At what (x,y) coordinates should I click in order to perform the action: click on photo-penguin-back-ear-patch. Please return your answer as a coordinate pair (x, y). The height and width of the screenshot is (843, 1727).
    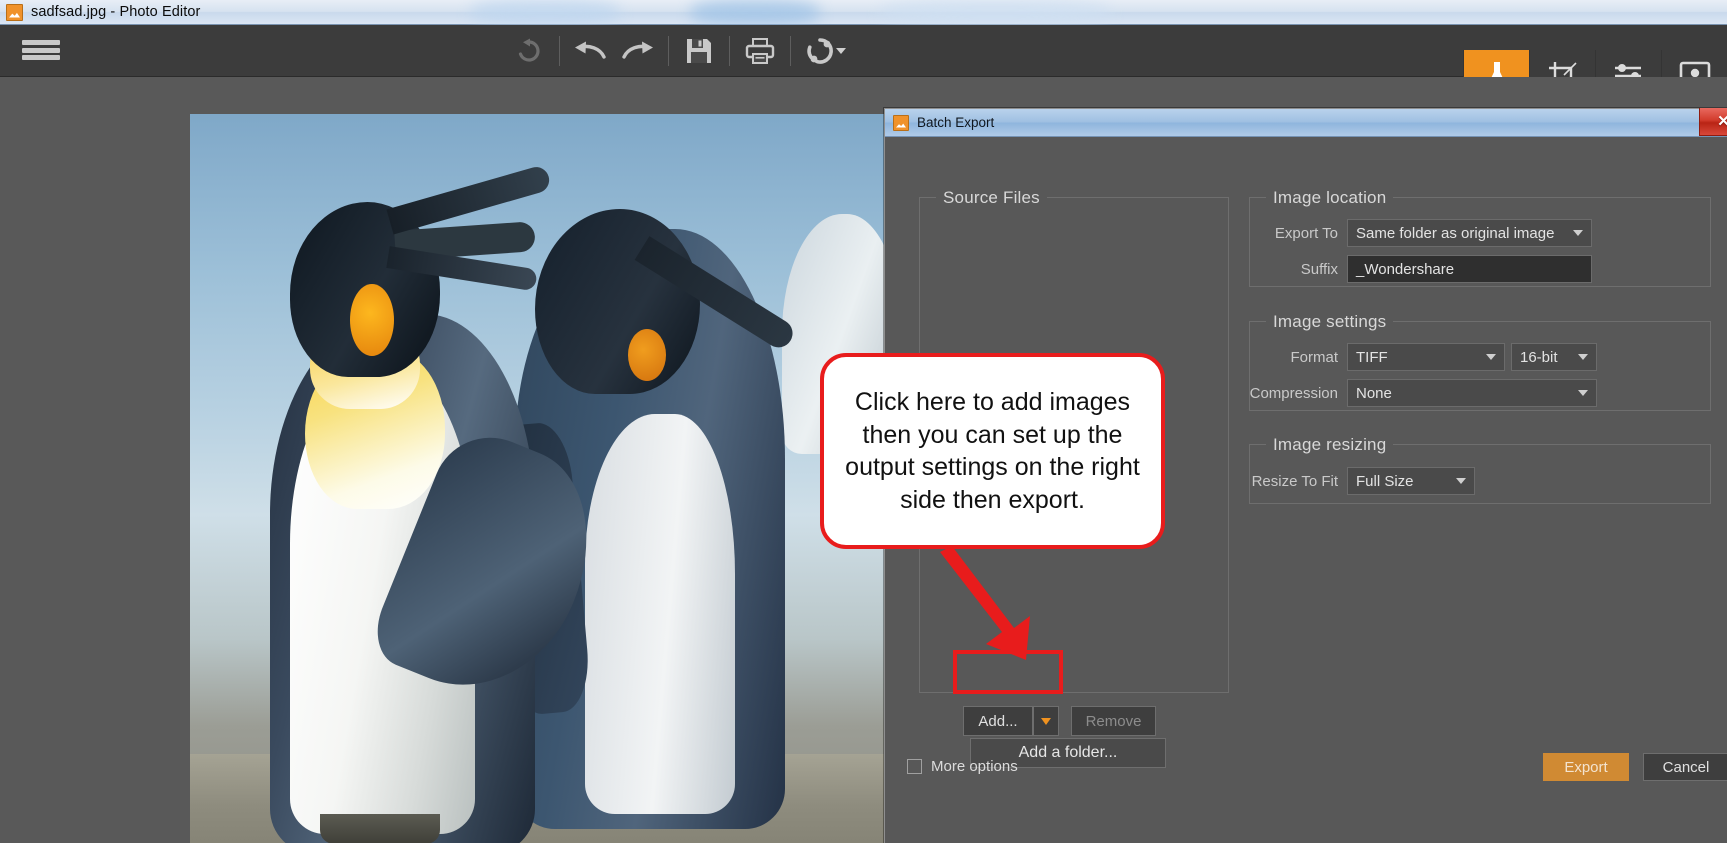
    Looking at the image, I should click on (647, 355).